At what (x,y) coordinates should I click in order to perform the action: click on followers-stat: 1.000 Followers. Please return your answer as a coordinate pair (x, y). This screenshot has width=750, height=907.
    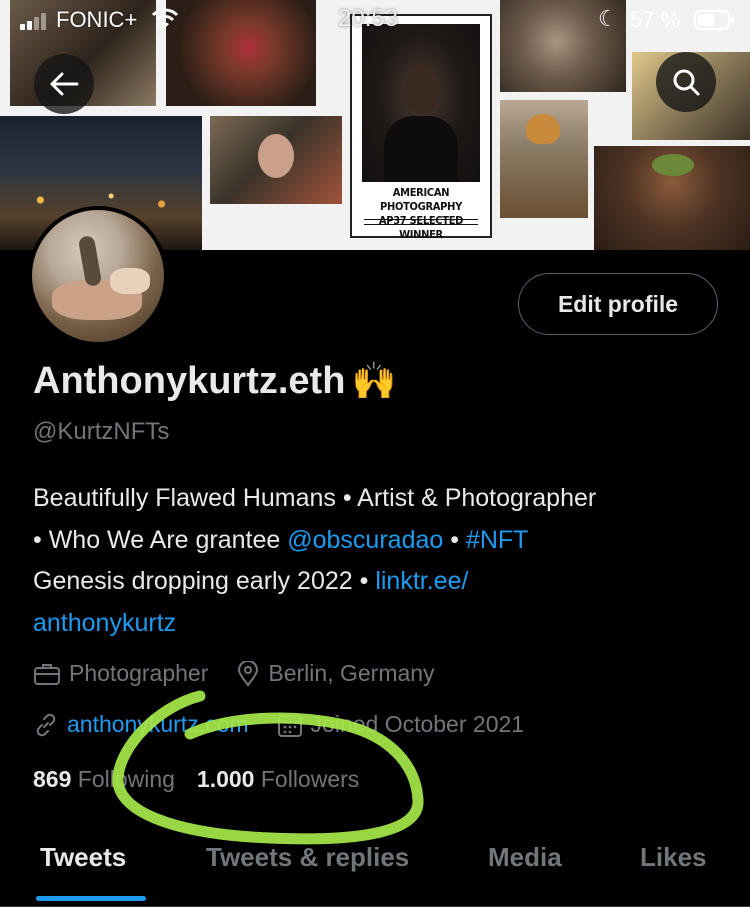
    Looking at the image, I should click on (278, 779).